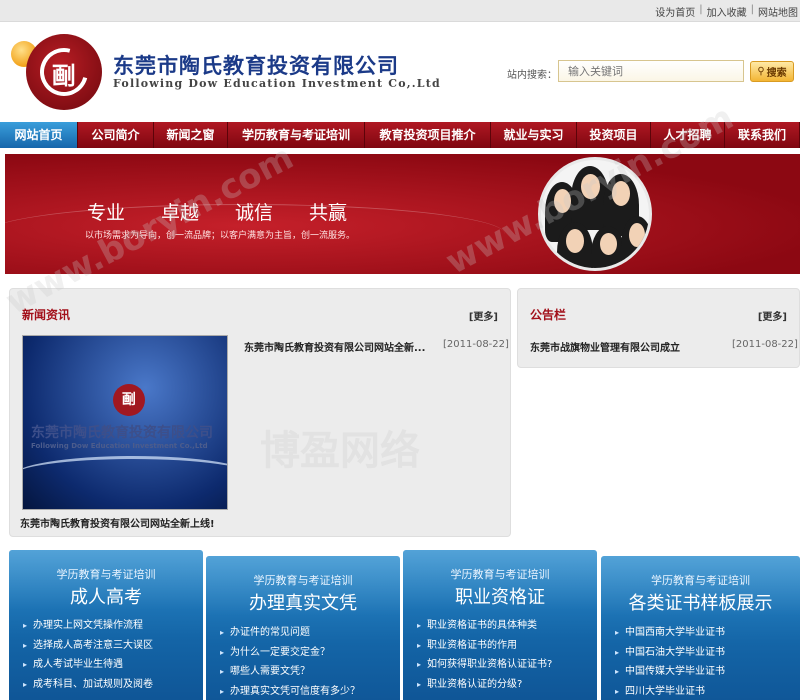  I want to click on slogan: 共赢, so click(328, 213).